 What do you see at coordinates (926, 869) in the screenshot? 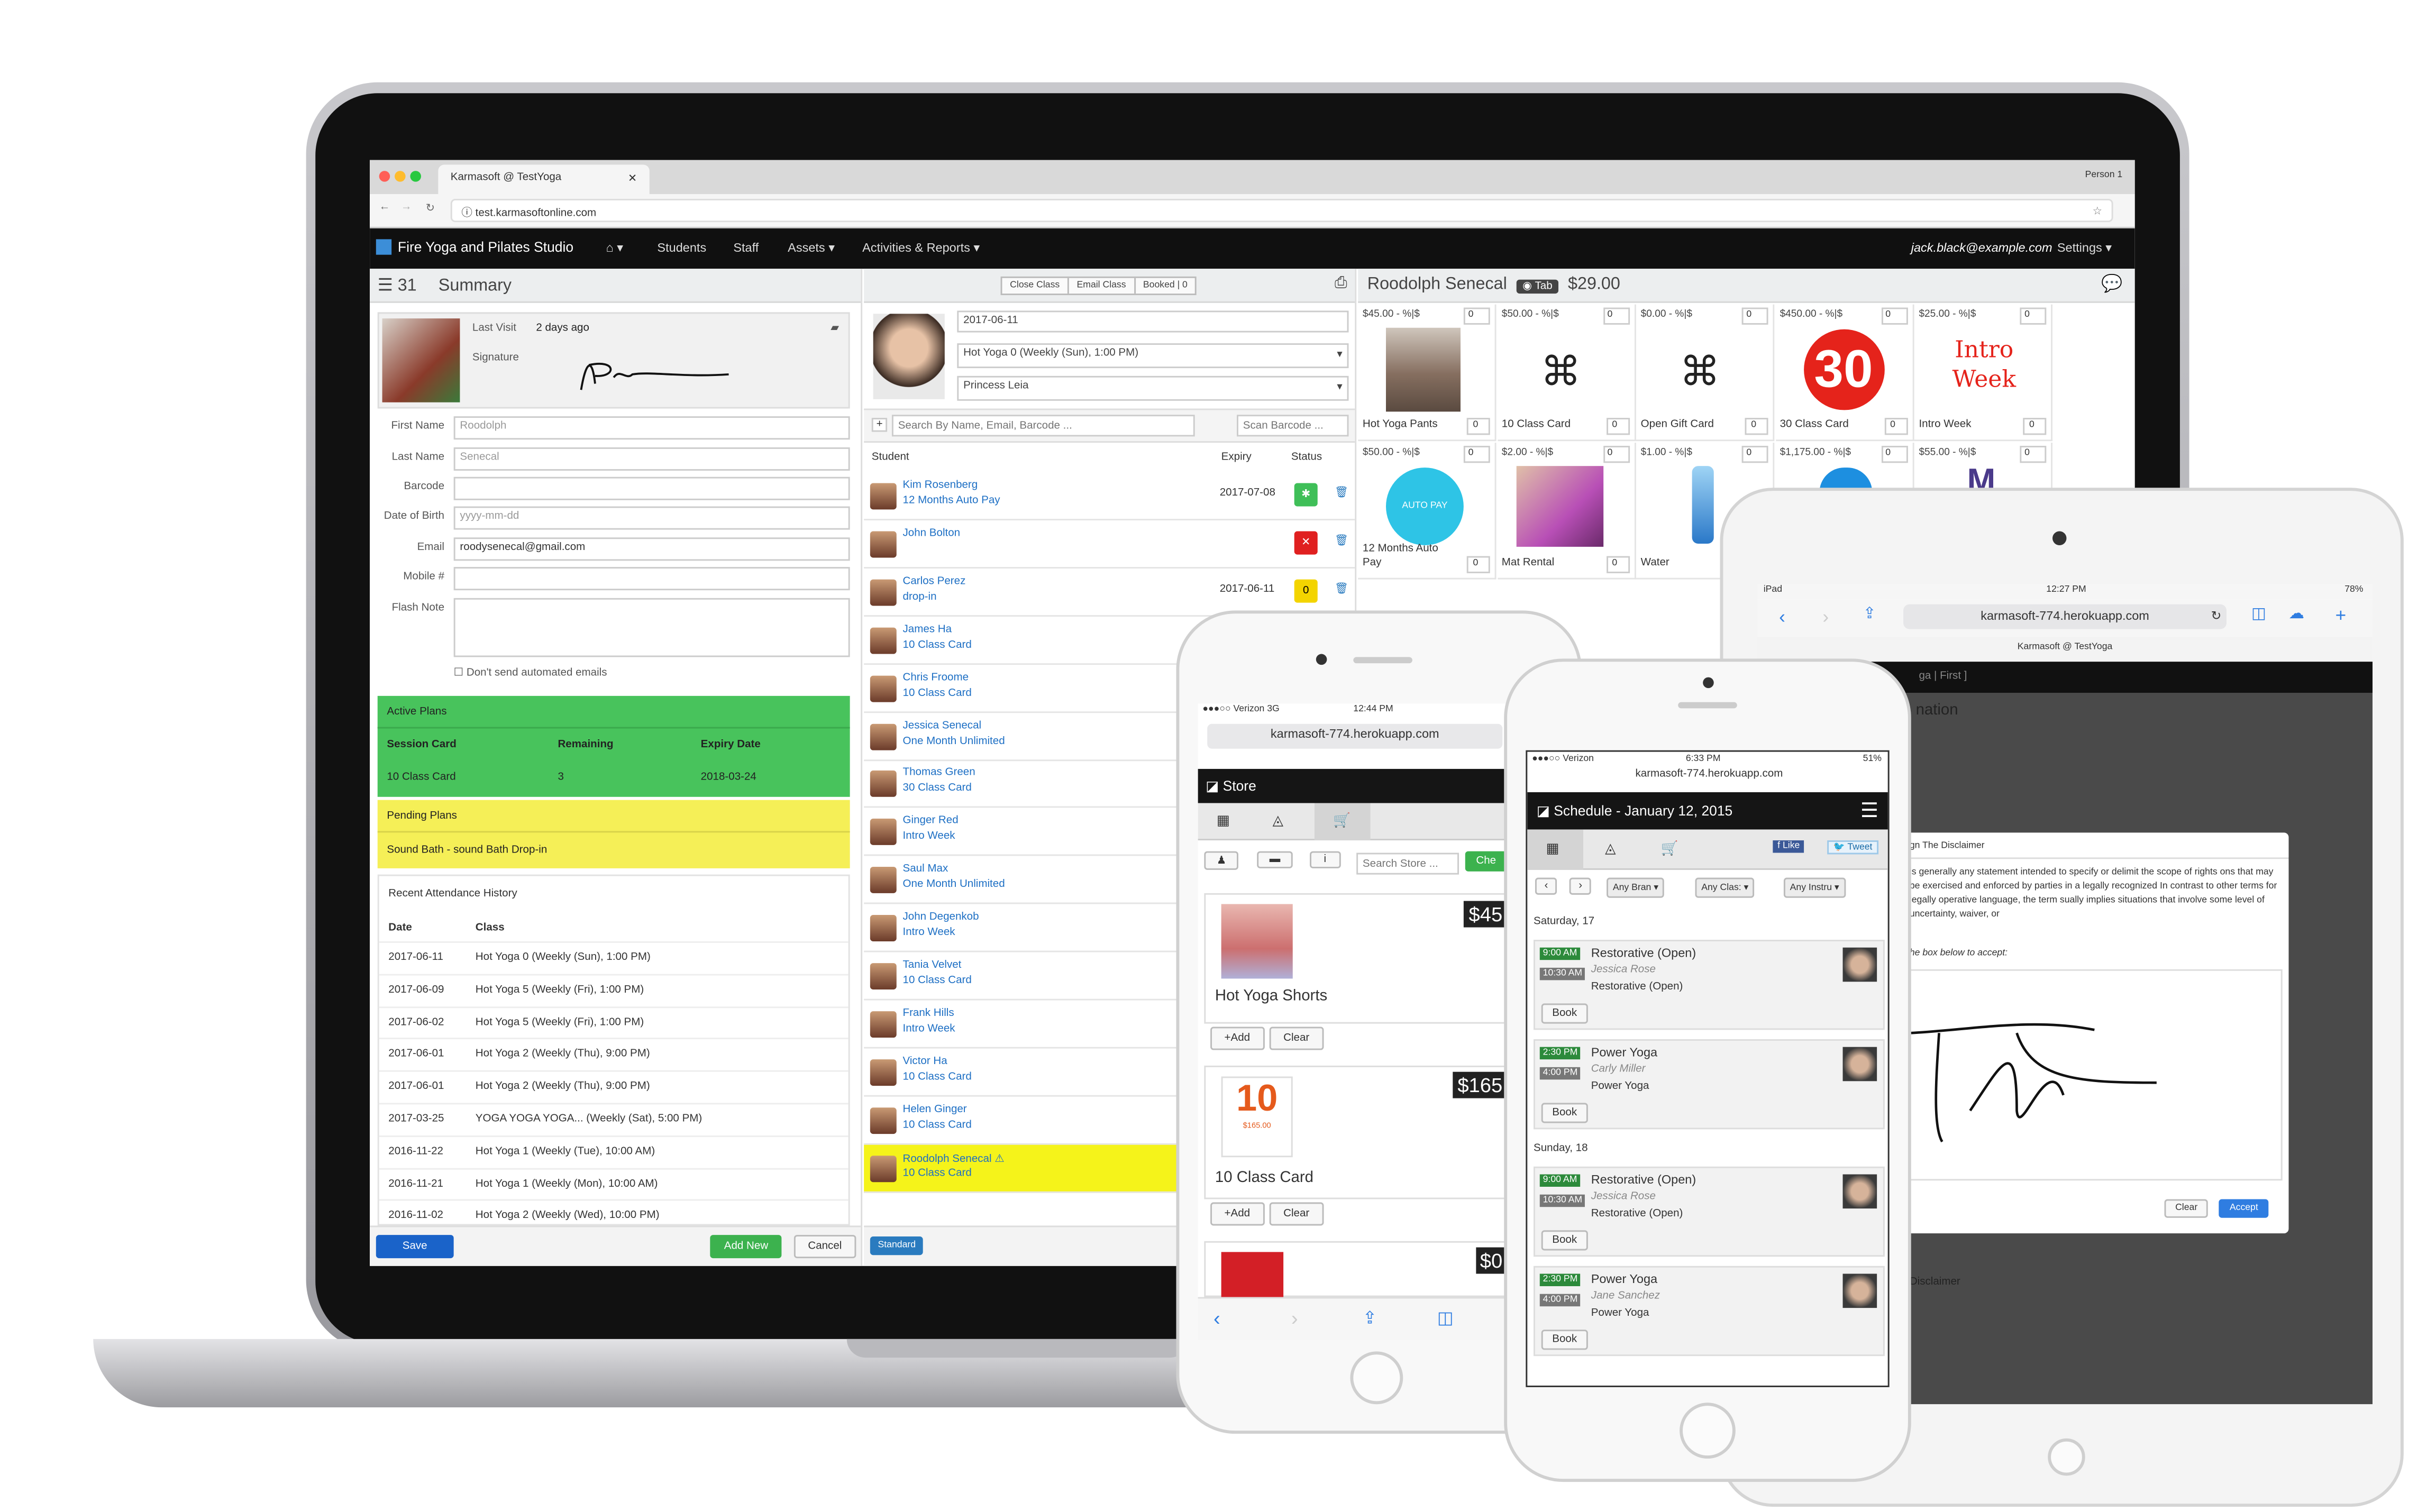
I see `student-name: Saul Max` at bounding box center [926, 869].